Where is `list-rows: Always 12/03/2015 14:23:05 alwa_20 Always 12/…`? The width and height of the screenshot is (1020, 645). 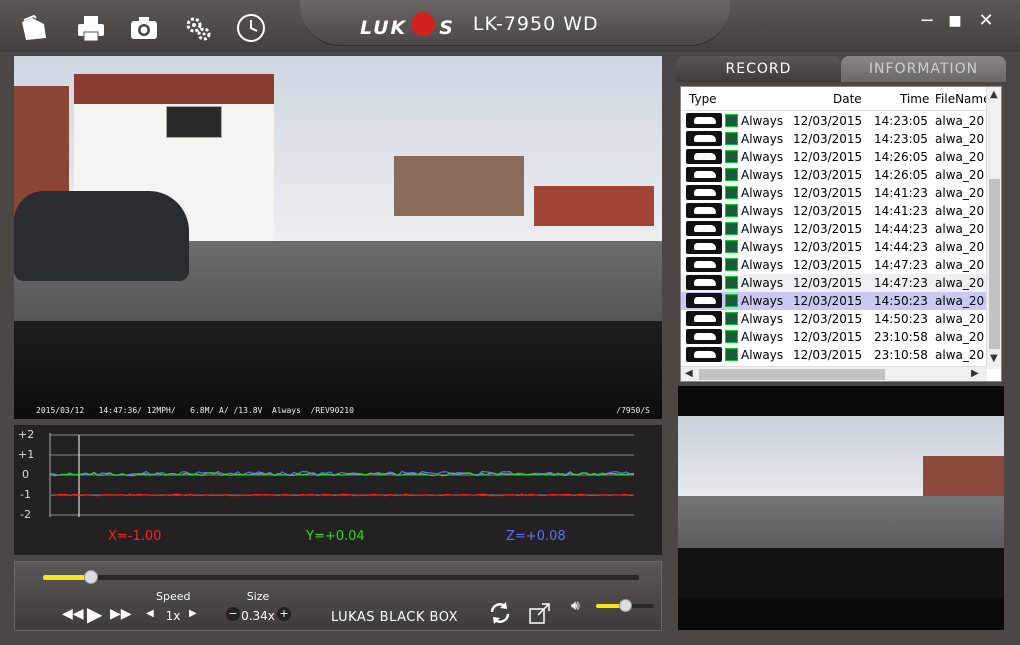 list-rows: Always 12/03/2015 14:23:05 alwa_20 Always 12/… is located at coordinates (834, 238).